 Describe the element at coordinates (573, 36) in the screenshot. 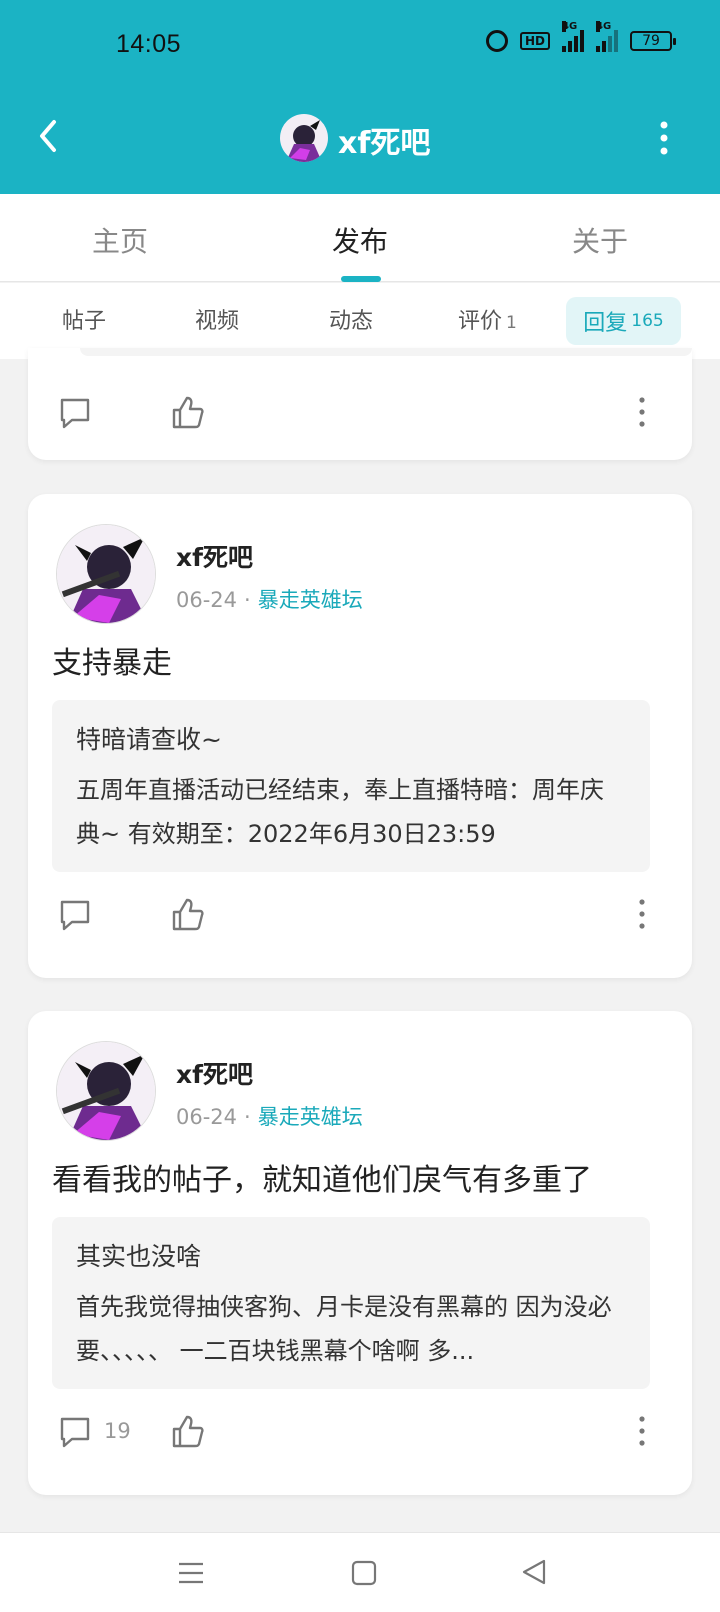

I see `signal-icon: 4G` at that location.